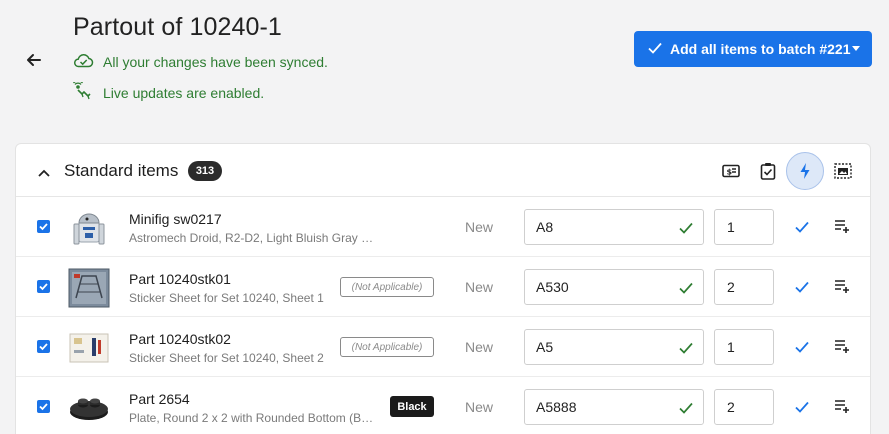 This screenshot has height=434, width=889. Describe the element at coordinates (805, 171) in the screenshot. I see `lightning-icon` at that location.